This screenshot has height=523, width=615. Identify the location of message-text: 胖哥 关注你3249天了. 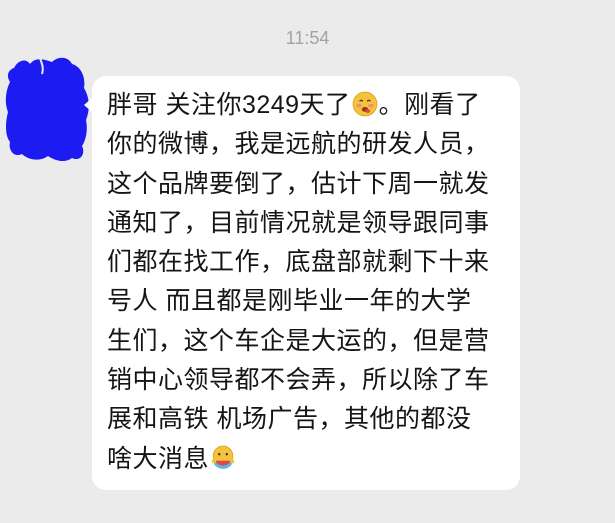
(229, 105).